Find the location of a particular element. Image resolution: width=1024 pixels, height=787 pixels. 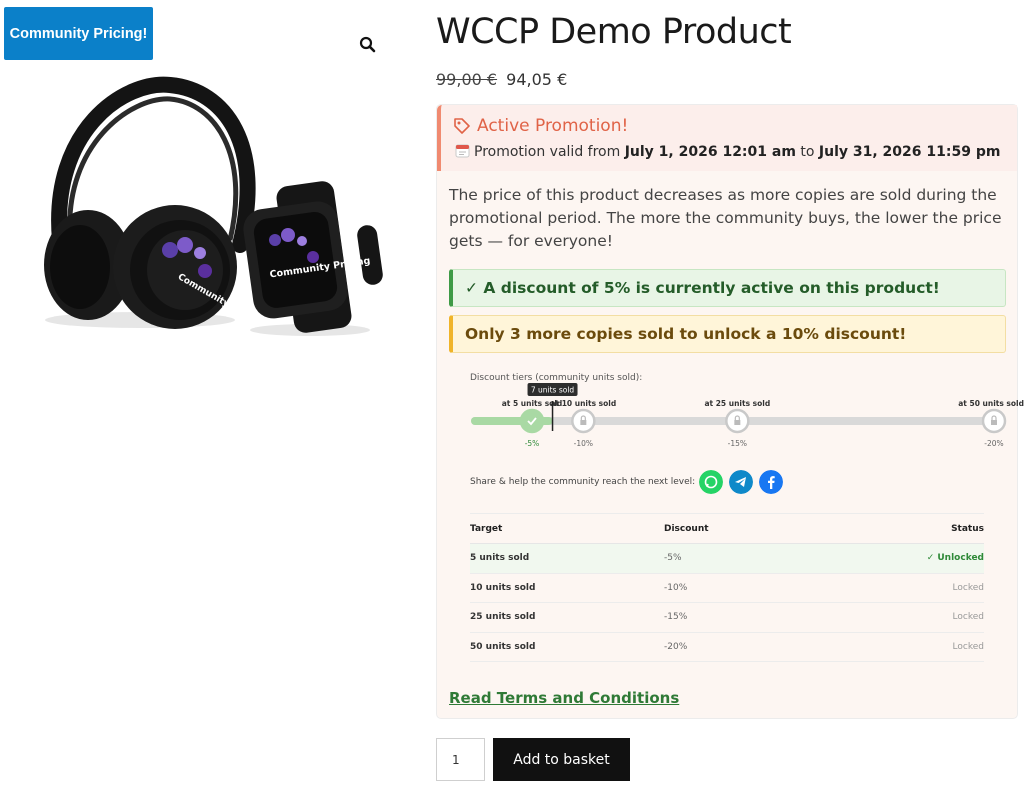

row-target: 50 units sold is located at coordinates (503, 646).